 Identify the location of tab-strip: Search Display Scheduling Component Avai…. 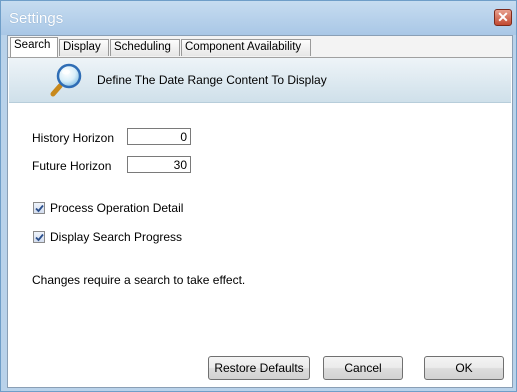
(260, 47).